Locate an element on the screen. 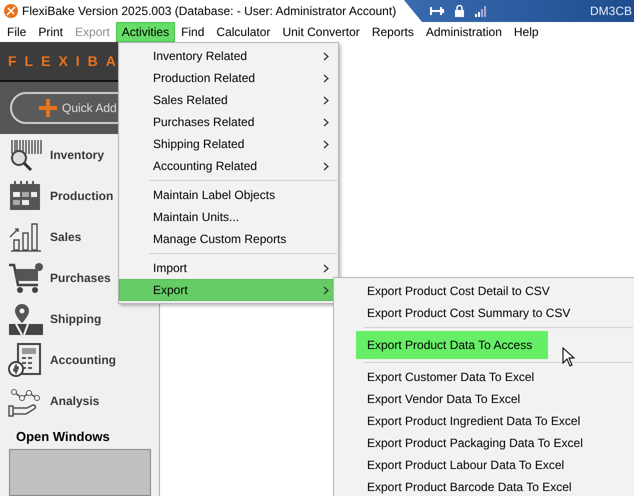 This screenshot has height=496, width=634. open-windows-heading: Open Windows is located at coordinates (63, 437).